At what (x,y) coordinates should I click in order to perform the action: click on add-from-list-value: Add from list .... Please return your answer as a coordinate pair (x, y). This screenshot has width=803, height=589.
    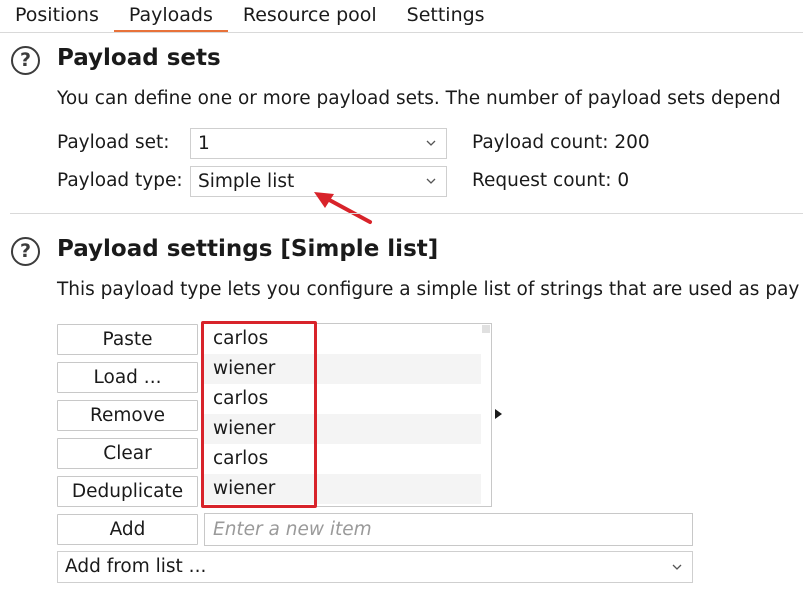
    Looking at the image, I should click on (136, 566).